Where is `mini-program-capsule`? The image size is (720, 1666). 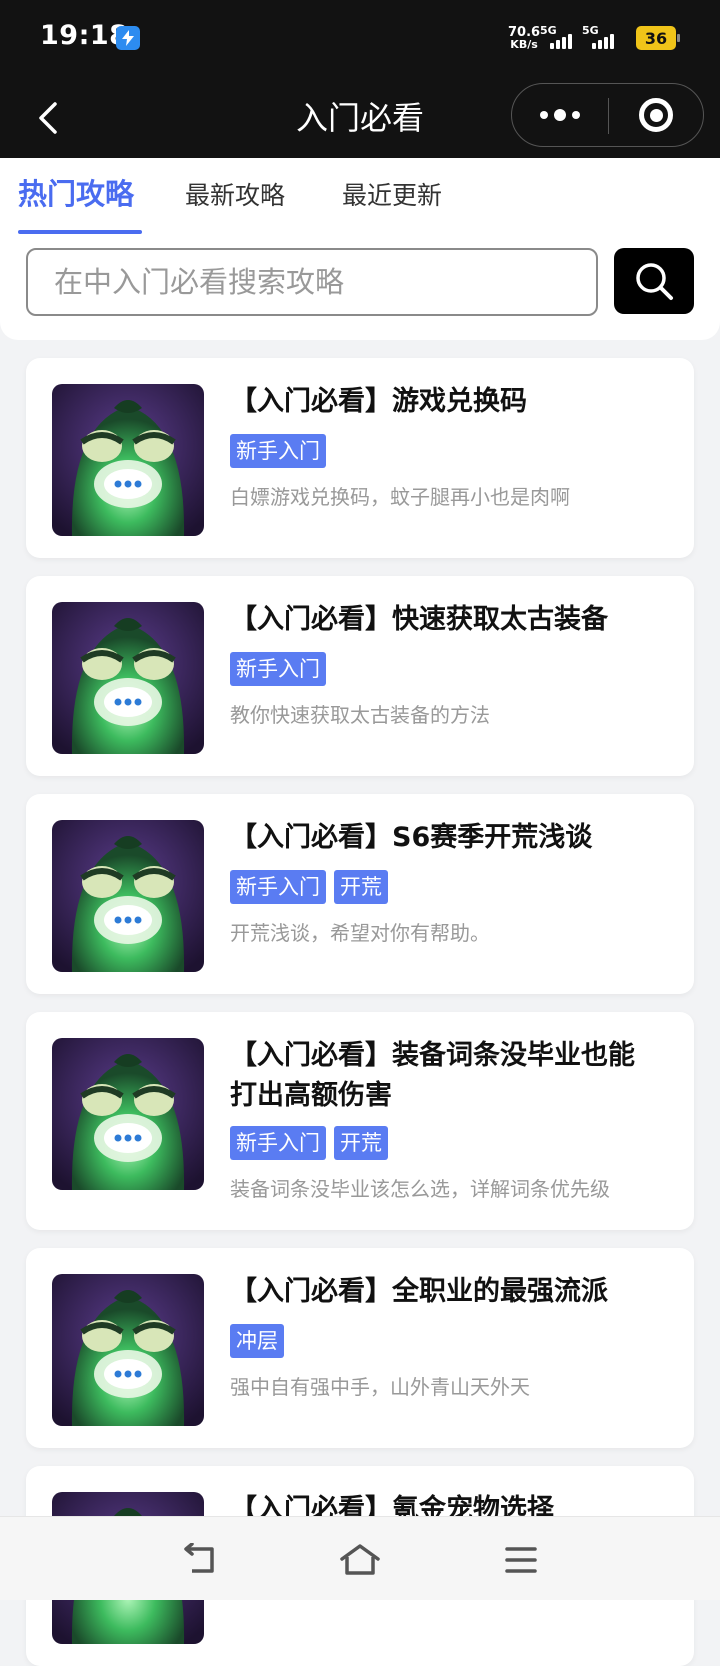
mini-program-capsule is located at coordinates (607, 115).